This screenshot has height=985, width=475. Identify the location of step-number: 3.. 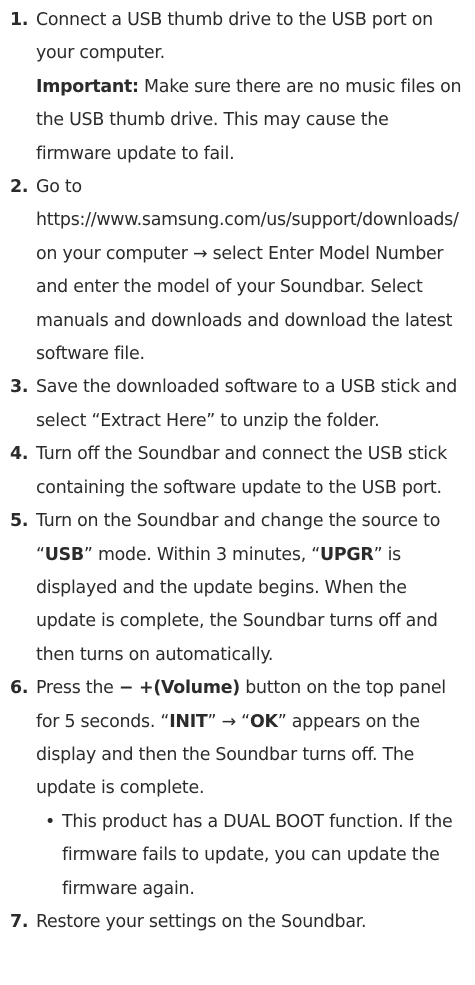
(19, 387).